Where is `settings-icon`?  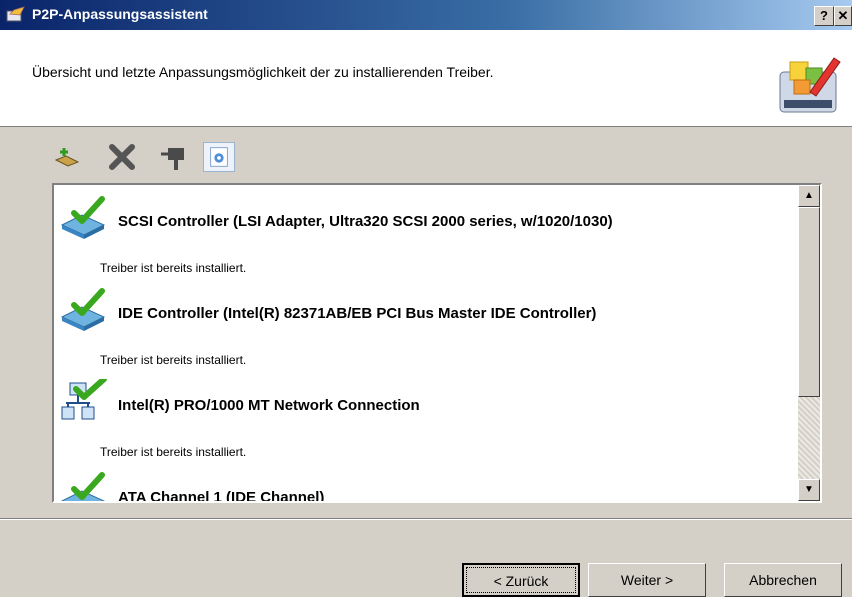 settings-icon is located at coordinates (219, 157).